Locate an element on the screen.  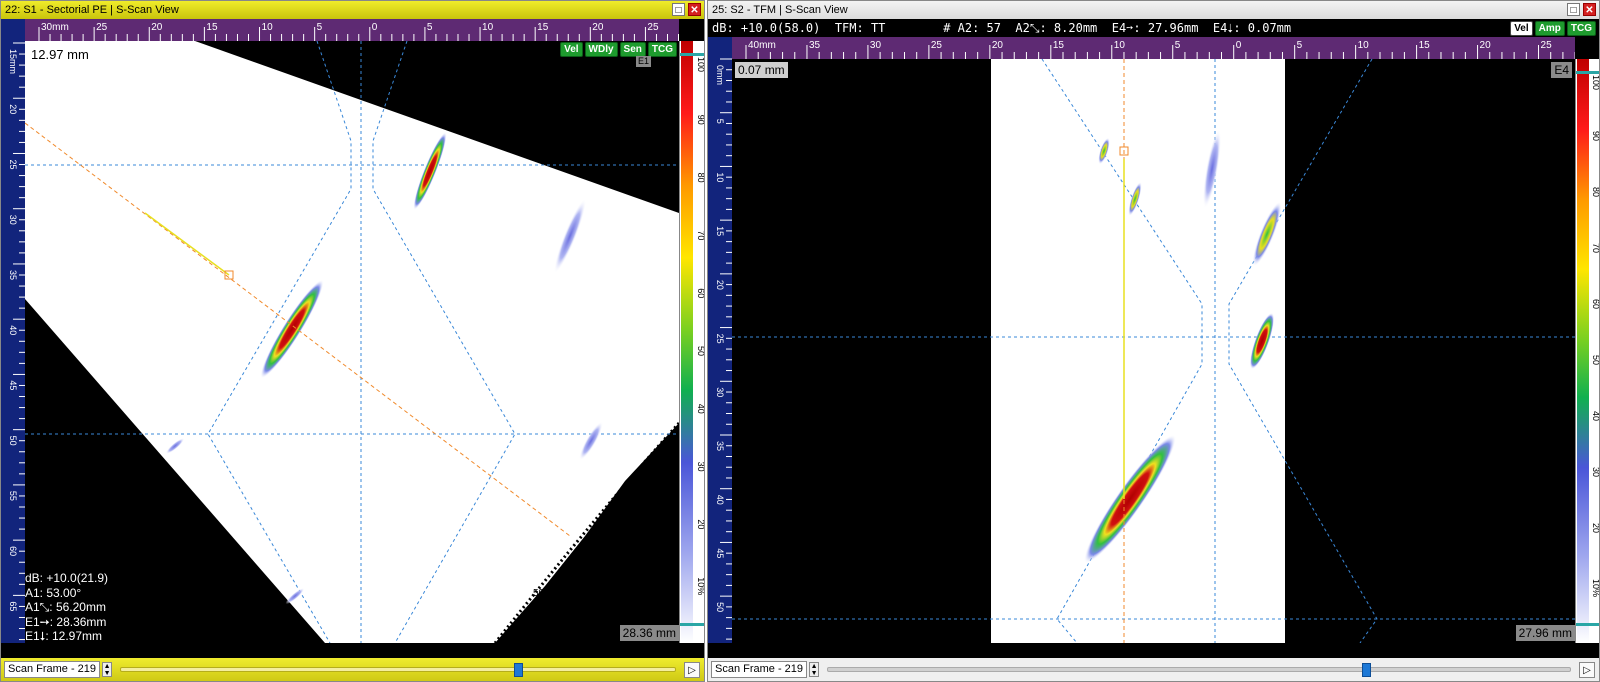
window-title: 22: S1 - Sectorial PE | S-Scan View is located at coordinates (92, 10).